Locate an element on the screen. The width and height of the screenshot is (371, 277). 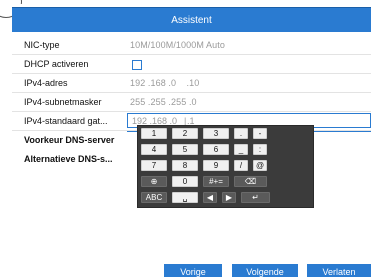
key-5: 5 is located at coordinates (185, 149).